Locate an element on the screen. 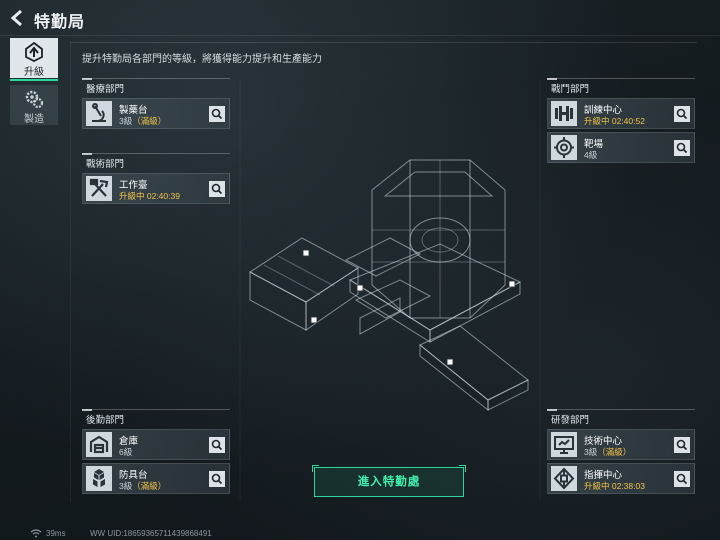  section-combat: 戰鬥部門 訓練中心 升級中 02:40:52 靶場 4級 is located at coordinates (621, 120).